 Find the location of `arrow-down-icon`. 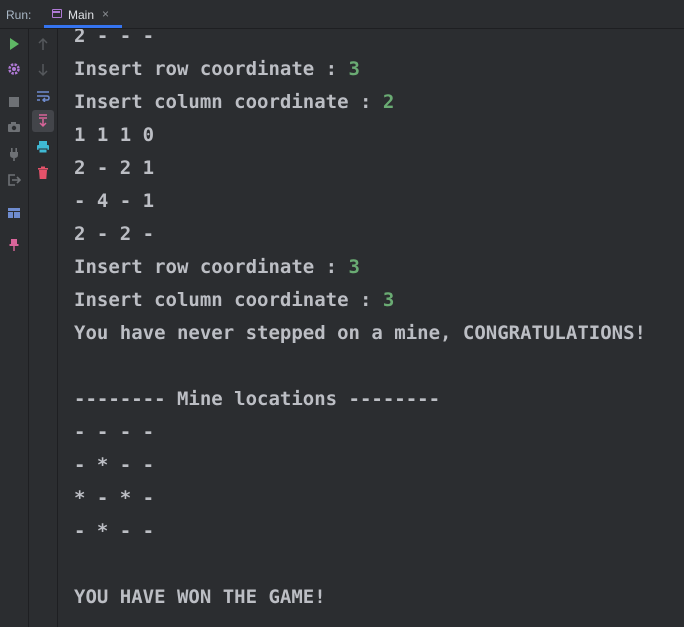

arrow-down-icon is located at coordinates (43, 70).